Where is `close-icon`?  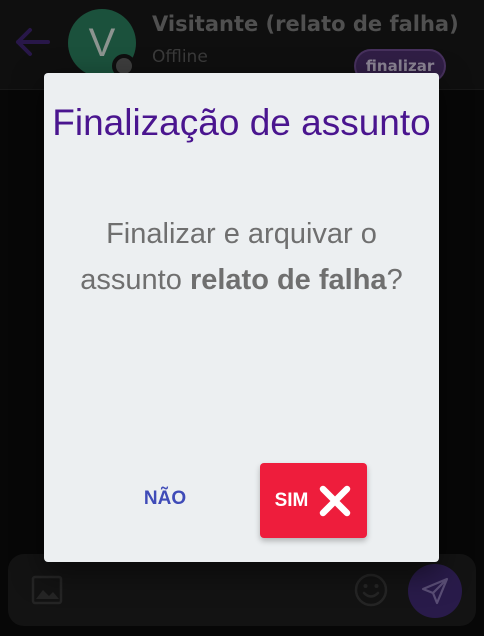 close-icon is located at coordinates (335, 500).